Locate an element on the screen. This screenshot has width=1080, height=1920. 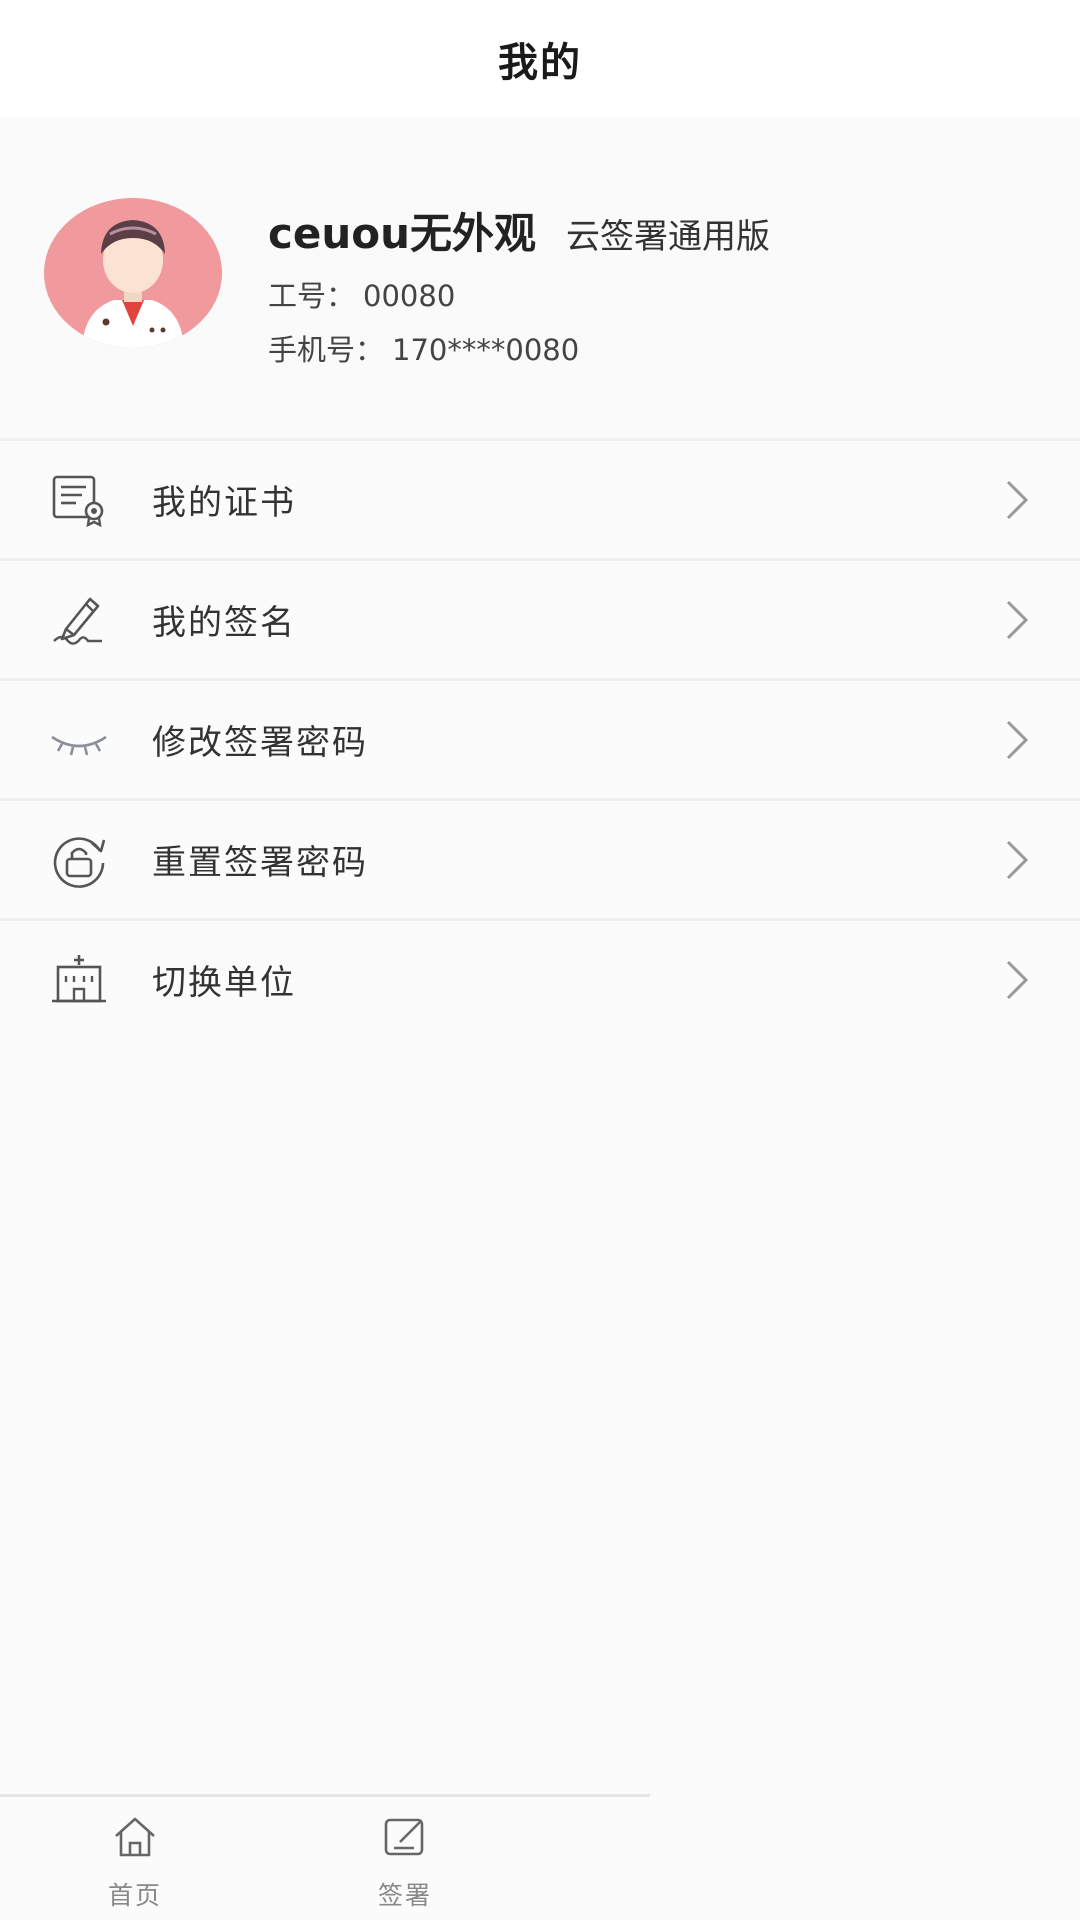
menu-item-label: 我的证书 is located at coordinates (224, 503).